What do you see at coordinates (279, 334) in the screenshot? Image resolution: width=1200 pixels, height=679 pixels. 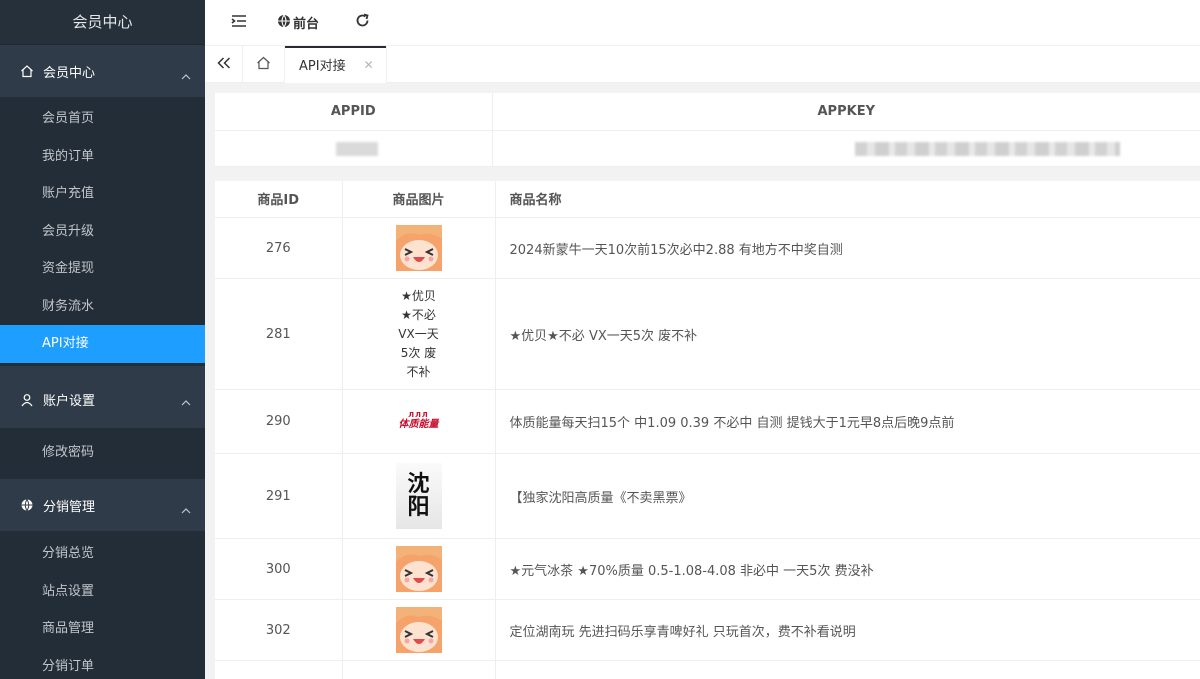 I see `goods-id: 281` at bounding box center [279, 334].